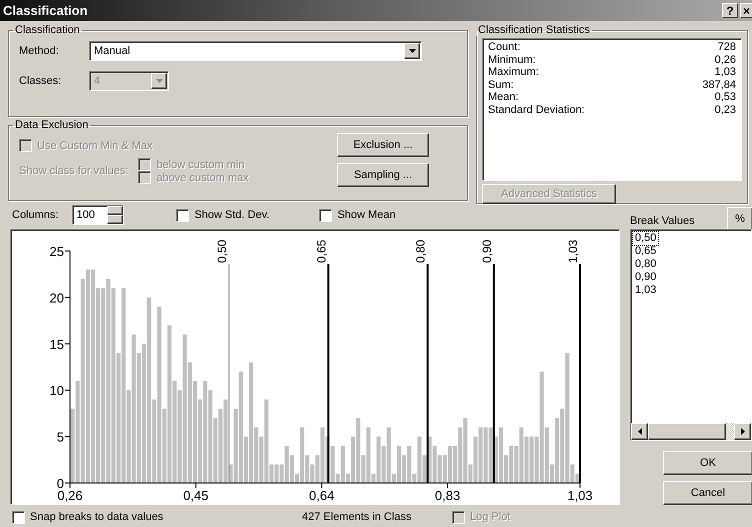 The width and height of the screenshot is (752, 527). What do you see at coordinates (57, 344) in the screenshot?
I see `y-tick-label: 15` at bounding box center [57, 344].